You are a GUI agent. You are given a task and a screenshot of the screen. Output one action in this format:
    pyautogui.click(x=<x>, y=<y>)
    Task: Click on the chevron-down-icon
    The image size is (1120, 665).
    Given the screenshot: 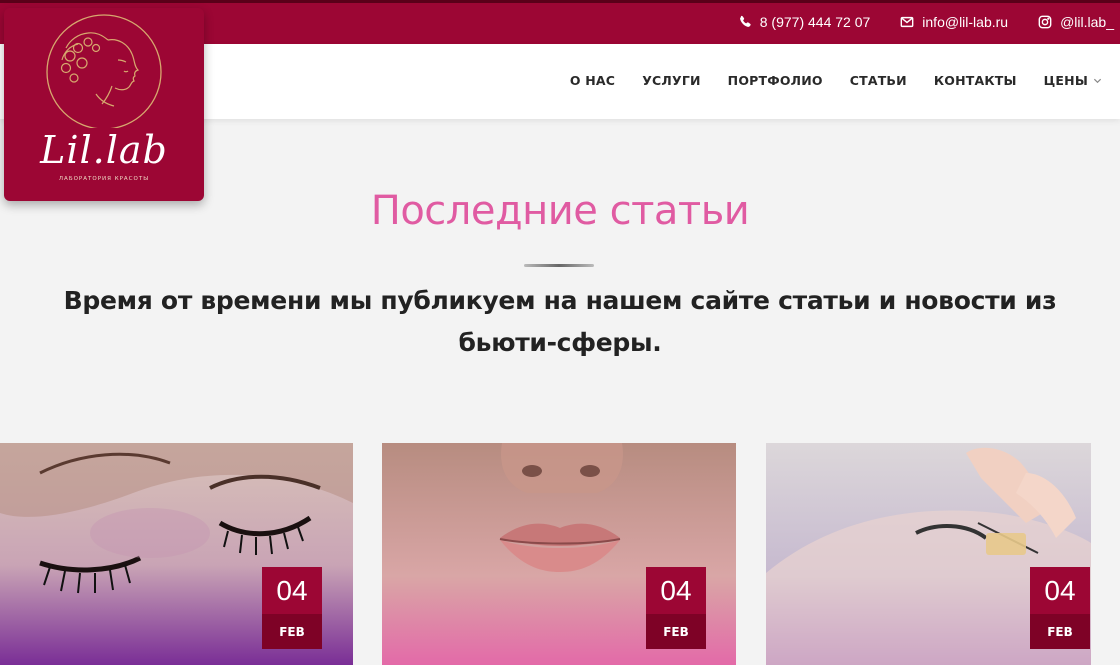 What is the action you would take?
    pyautogui.click(x=1097, y=81)
    